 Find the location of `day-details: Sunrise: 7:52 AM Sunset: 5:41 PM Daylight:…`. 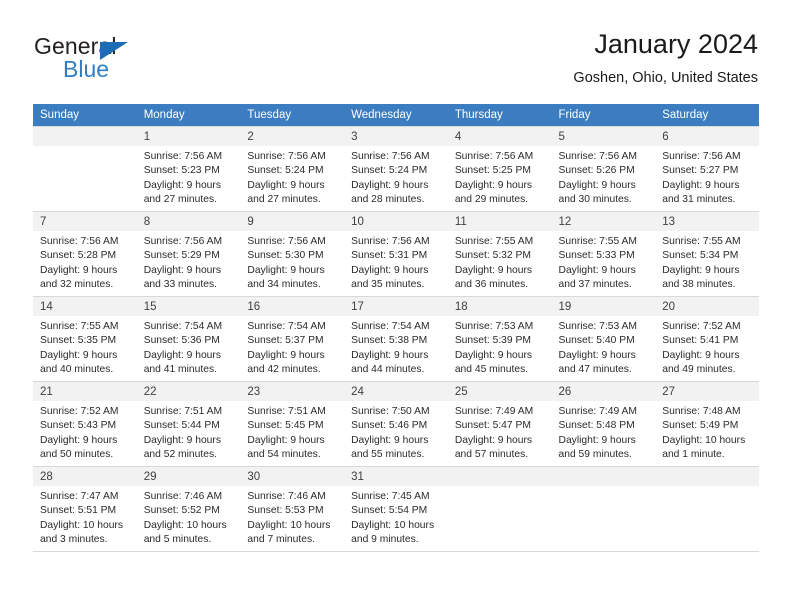

day-details: Sunrise: 7:52 AM Sunset: 5:41 PM Daylight:… is located at coordinates (707, 347).